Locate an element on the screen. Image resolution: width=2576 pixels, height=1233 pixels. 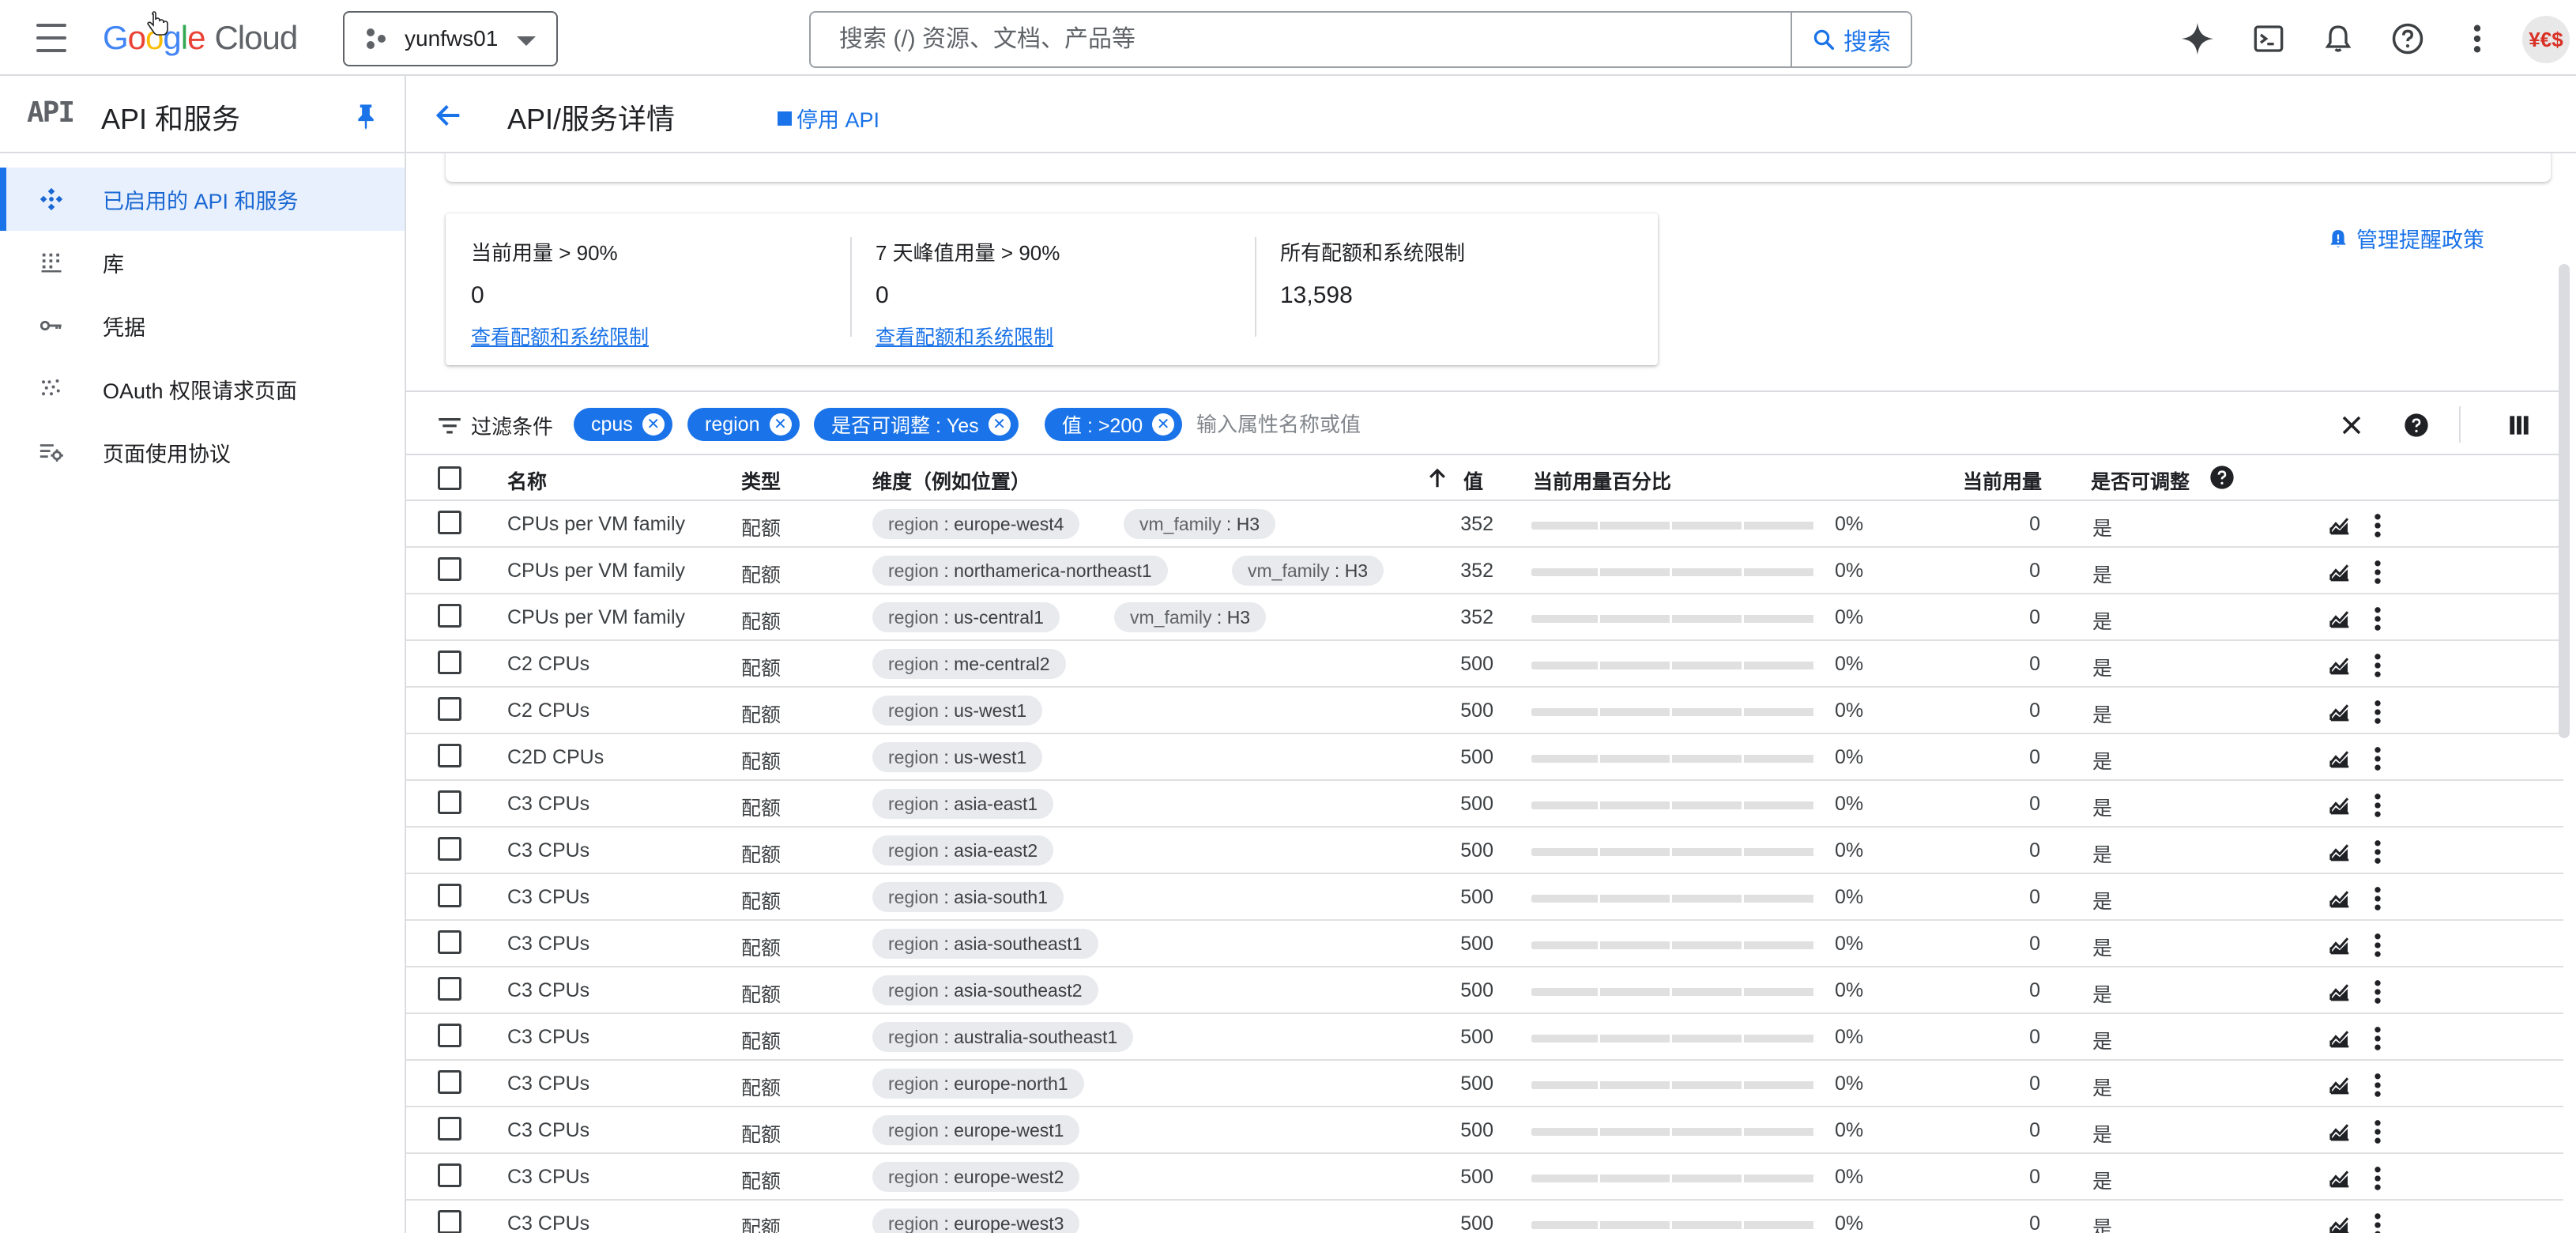
column-header-type: 类型 is located at coordinates (761, 480).